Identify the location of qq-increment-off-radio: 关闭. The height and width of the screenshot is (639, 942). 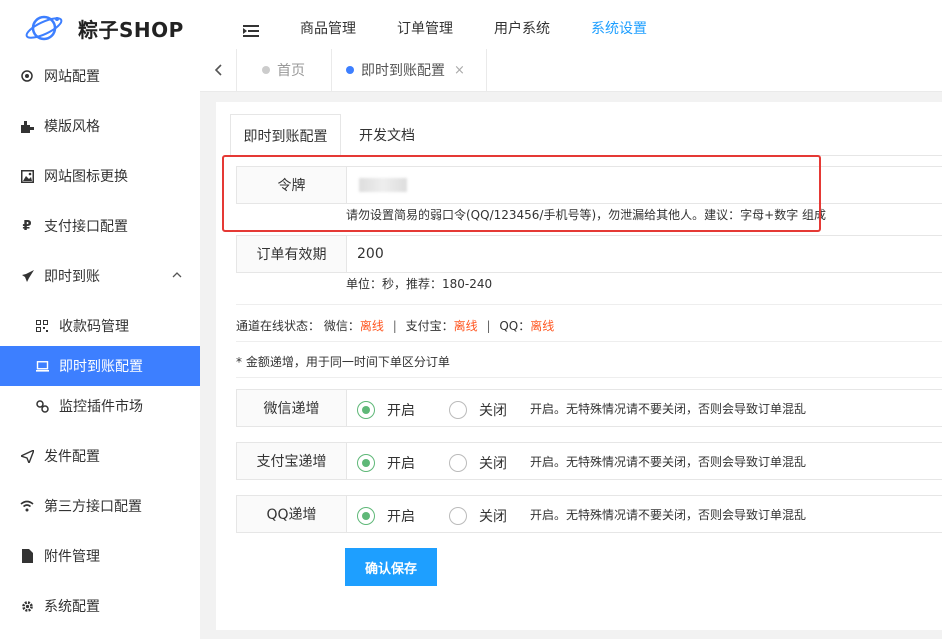
(478, 516).